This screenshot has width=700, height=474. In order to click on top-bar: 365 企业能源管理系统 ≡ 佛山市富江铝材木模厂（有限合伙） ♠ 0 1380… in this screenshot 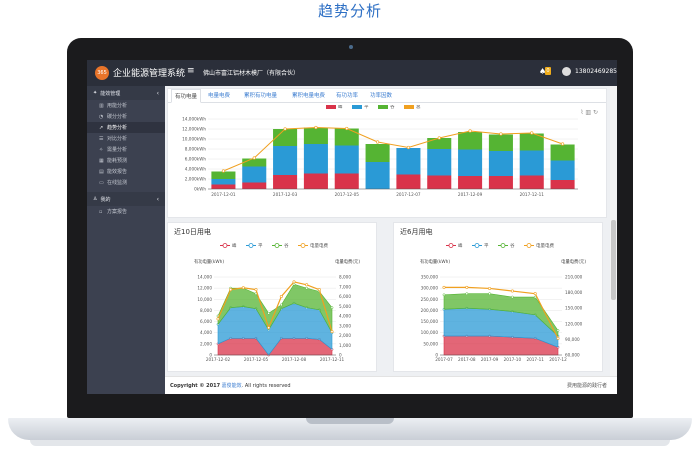, I will do `click(352, 73)`.